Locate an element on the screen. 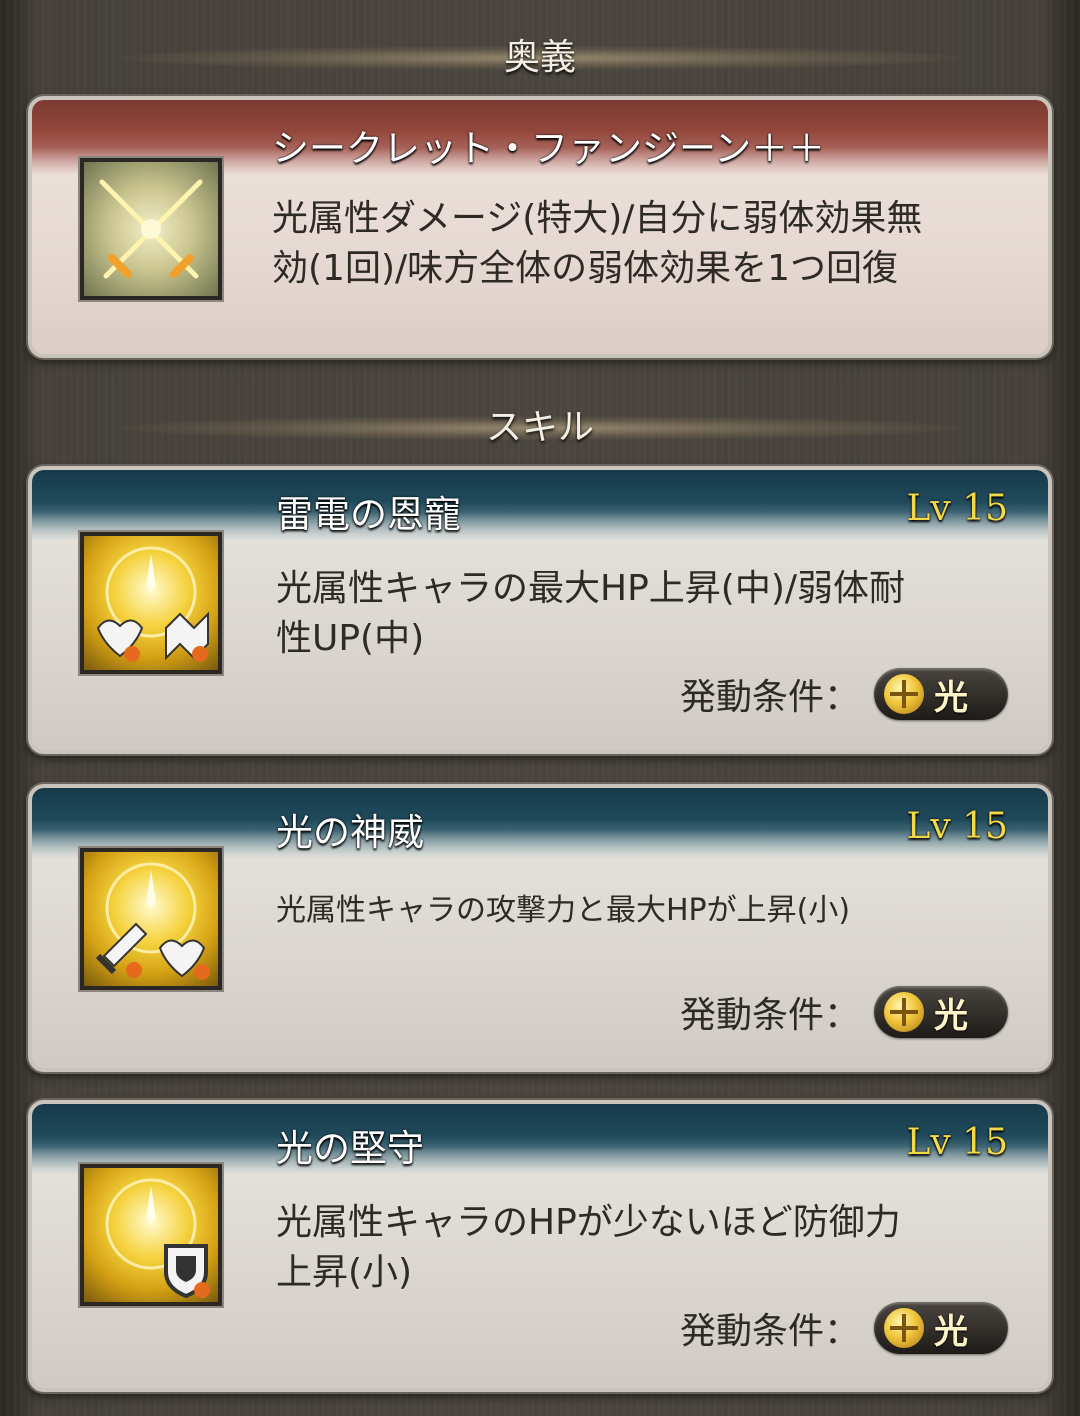 This screenshot has width=1080, height=1416. skill-description-line1: 光属性キャラの攻撃力と最大HPが上昇(小) is located at coordinates (563, 910).